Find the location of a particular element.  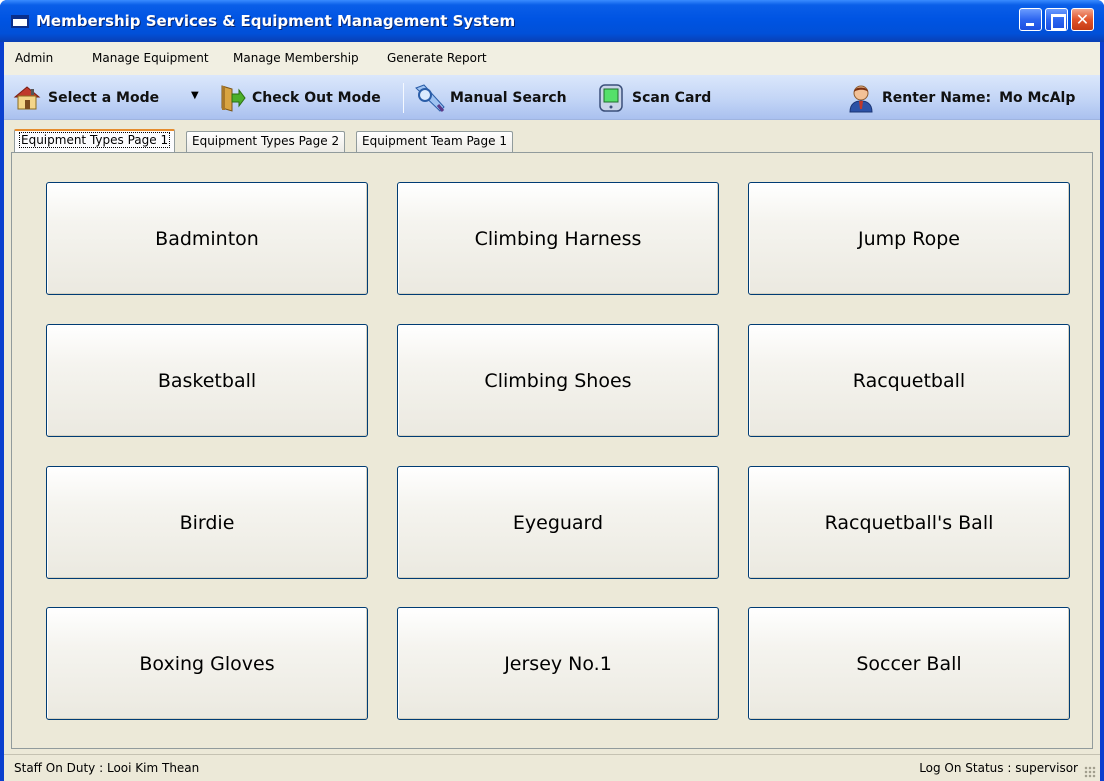

tab-equipment-types-page-1: Equipment Types Page 1 is located at coordinates (95, 141).